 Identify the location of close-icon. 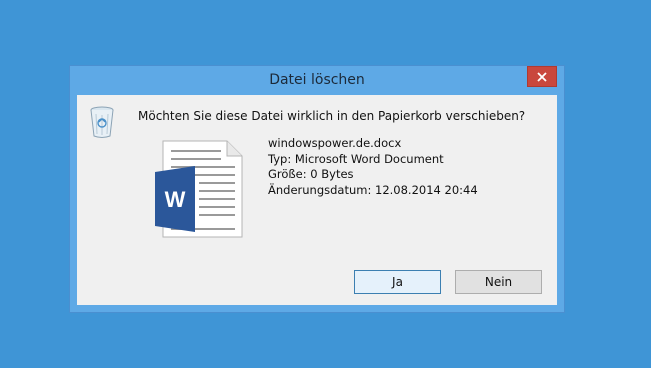
(542, 77).